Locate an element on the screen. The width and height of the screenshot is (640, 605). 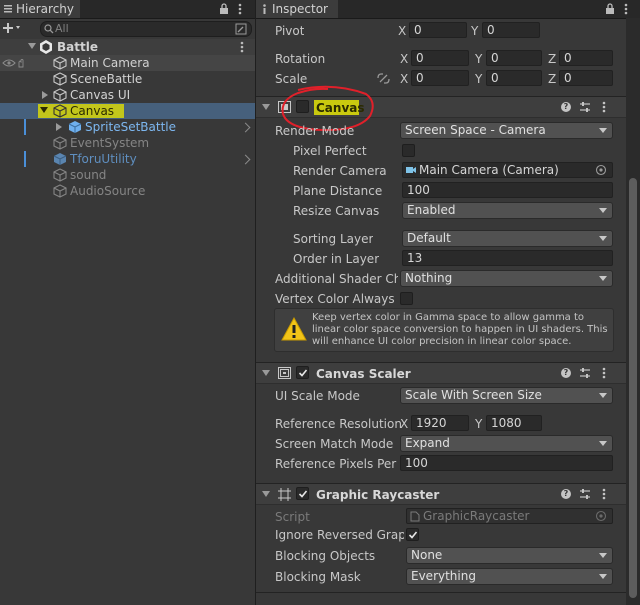
screen-match-mode-dropdown: Expand is located at coordinates (506, 443).